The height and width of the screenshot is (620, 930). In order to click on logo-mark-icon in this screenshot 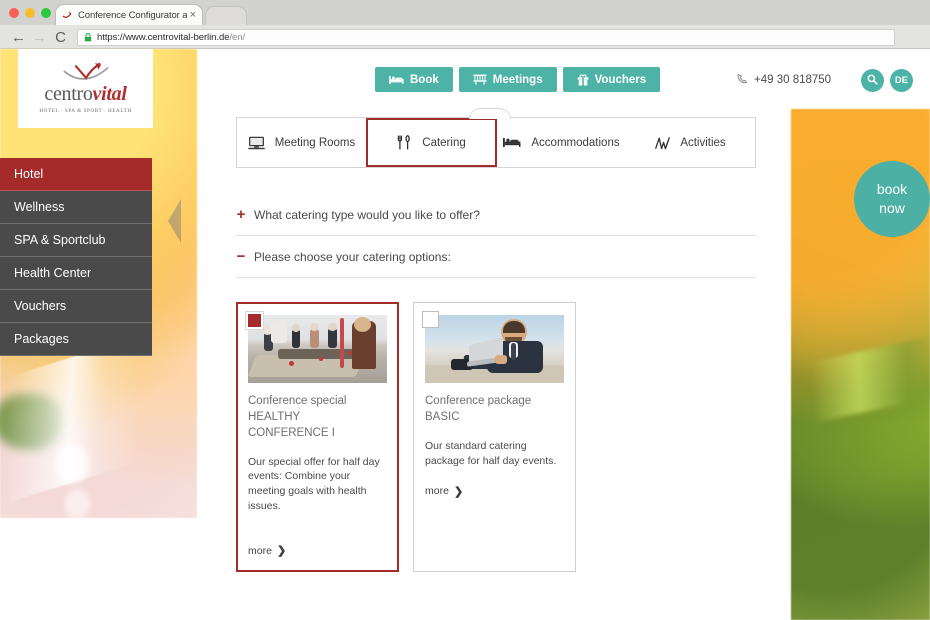, I will do `click(85, 71)`.